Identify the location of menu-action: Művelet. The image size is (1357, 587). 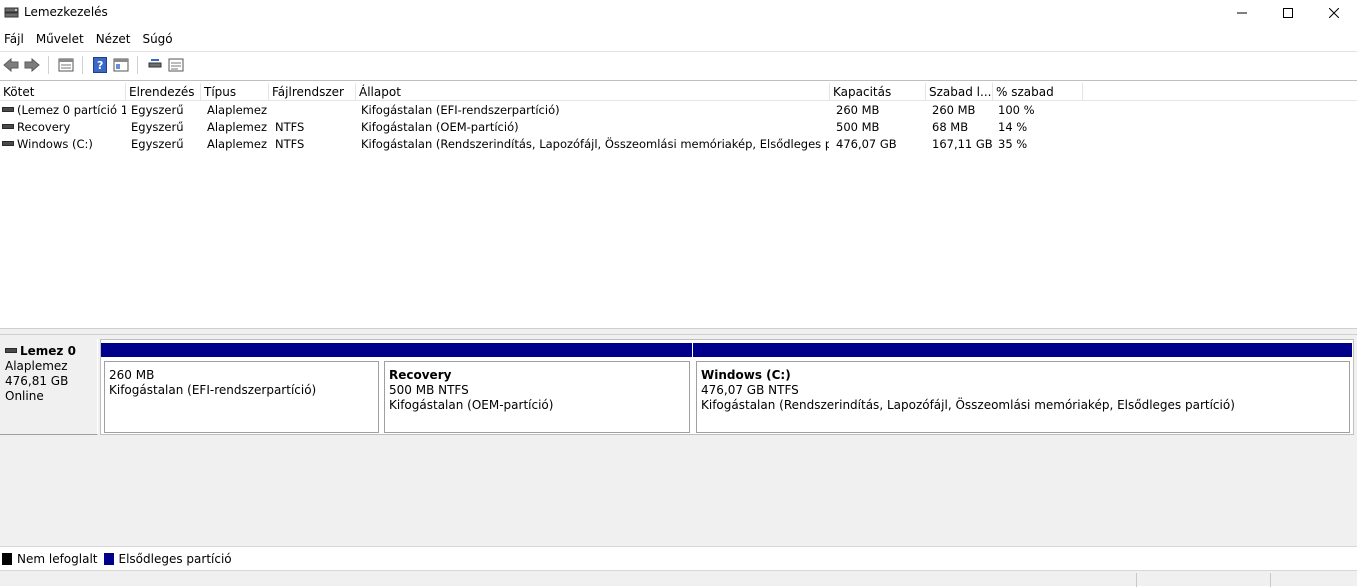
(61, 39).